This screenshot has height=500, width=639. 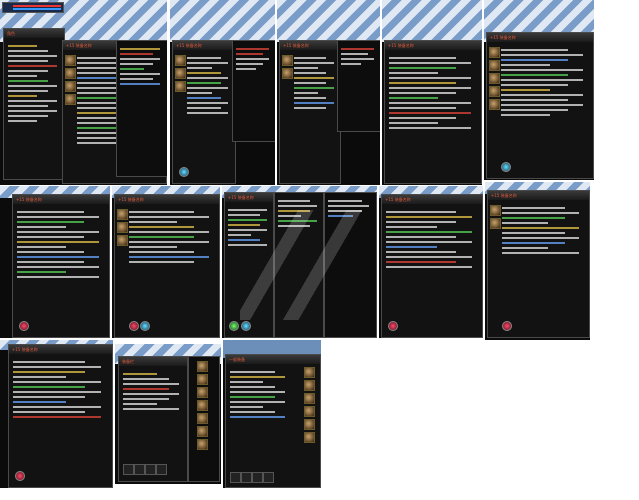 I want to click on inventory-title: 装备栏, so click(x=153, y=361).